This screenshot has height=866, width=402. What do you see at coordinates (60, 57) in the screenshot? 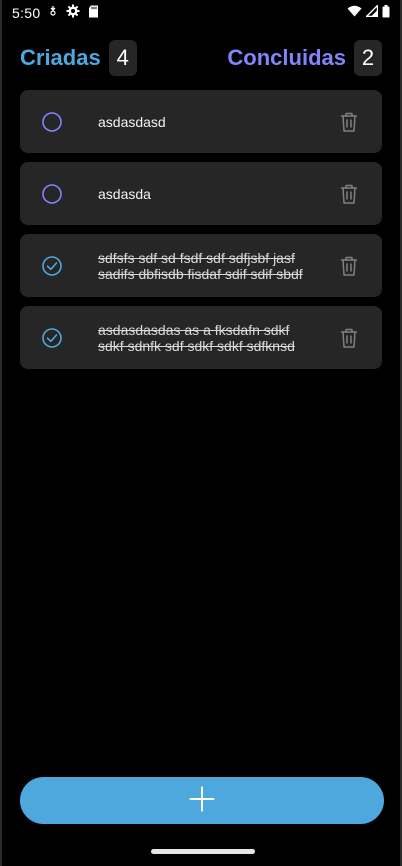
I see `created-label: Criadas` at bounding box center [60, 57].